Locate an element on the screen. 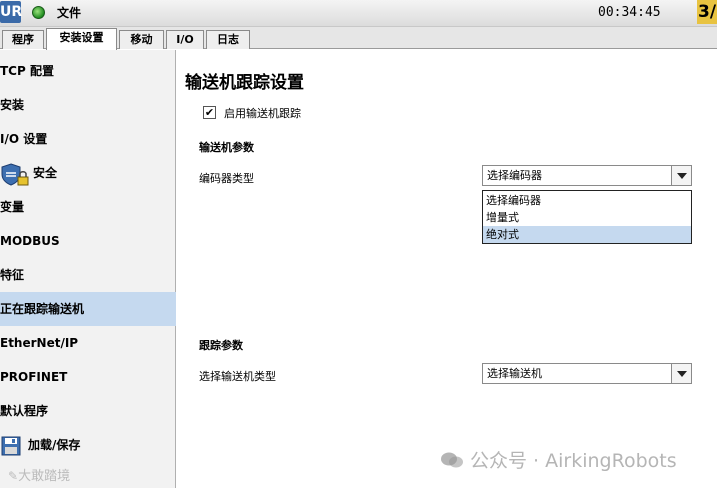 The width and height of the screenshot is (717, 488). conveyor-select-value: 选择输送机 is located at coordinates (514, 373).